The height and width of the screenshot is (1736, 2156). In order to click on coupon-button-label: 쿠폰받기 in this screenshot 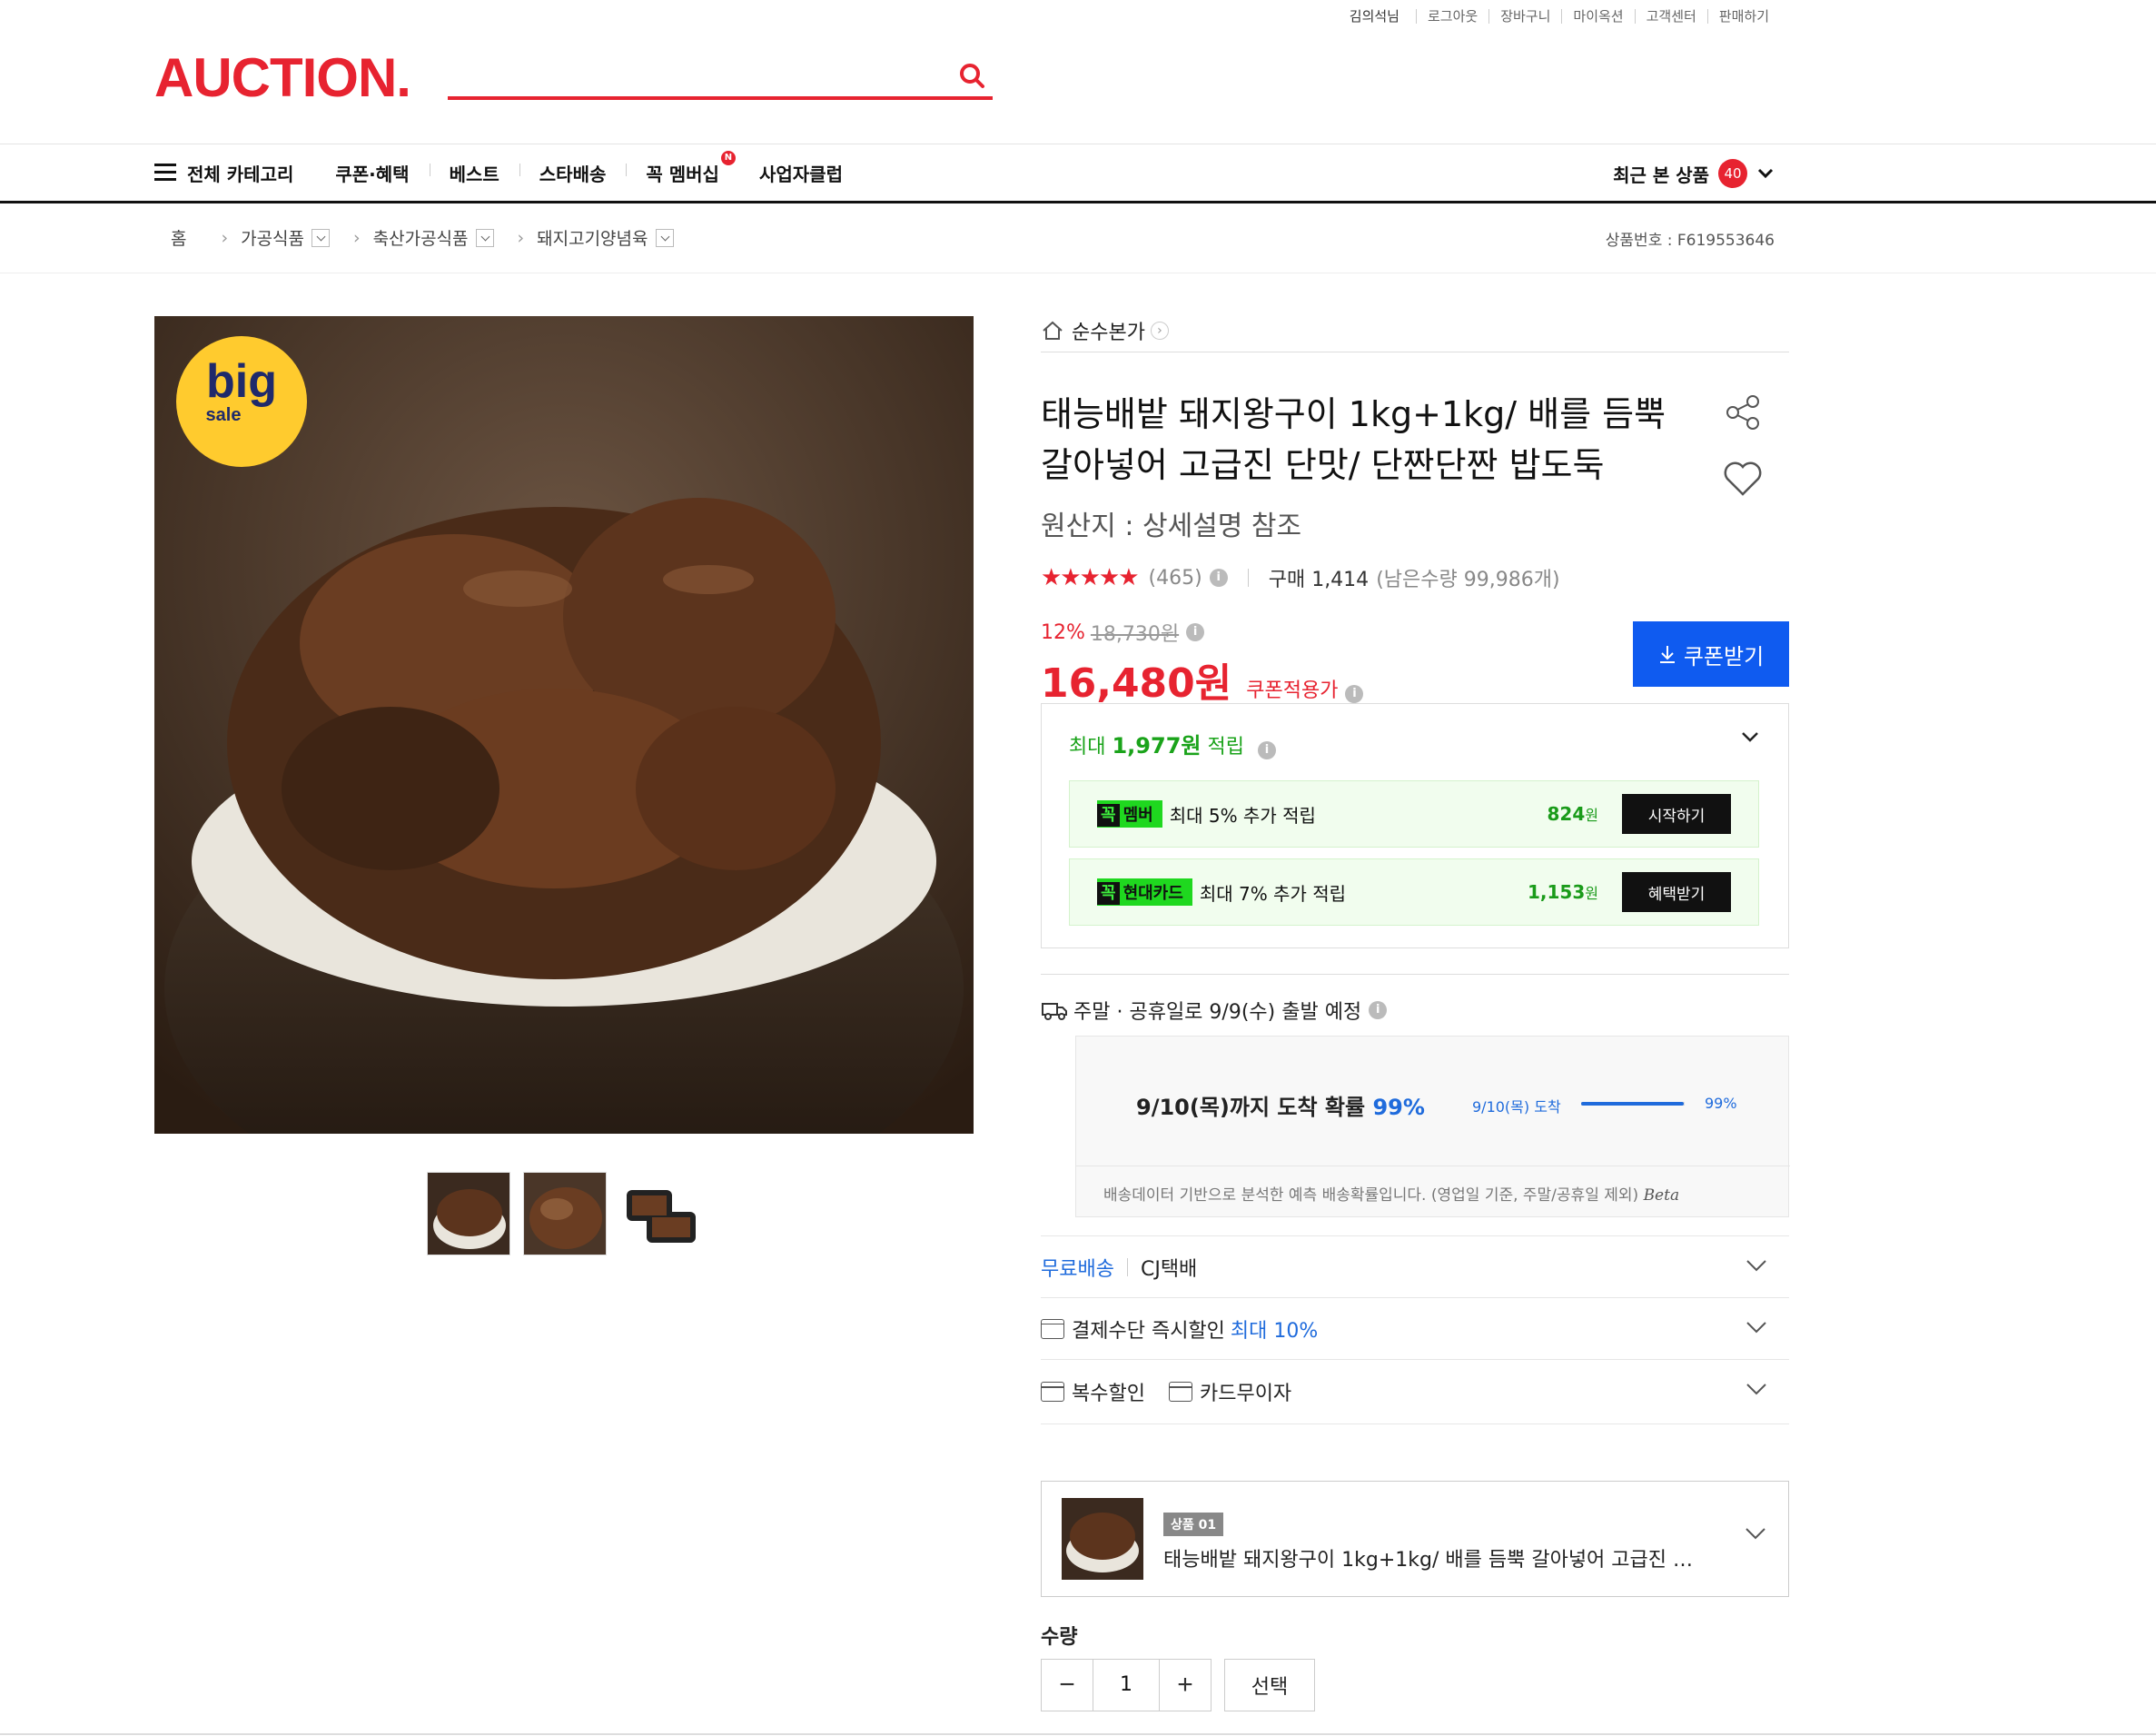, I will do `click(1724, 657)`.